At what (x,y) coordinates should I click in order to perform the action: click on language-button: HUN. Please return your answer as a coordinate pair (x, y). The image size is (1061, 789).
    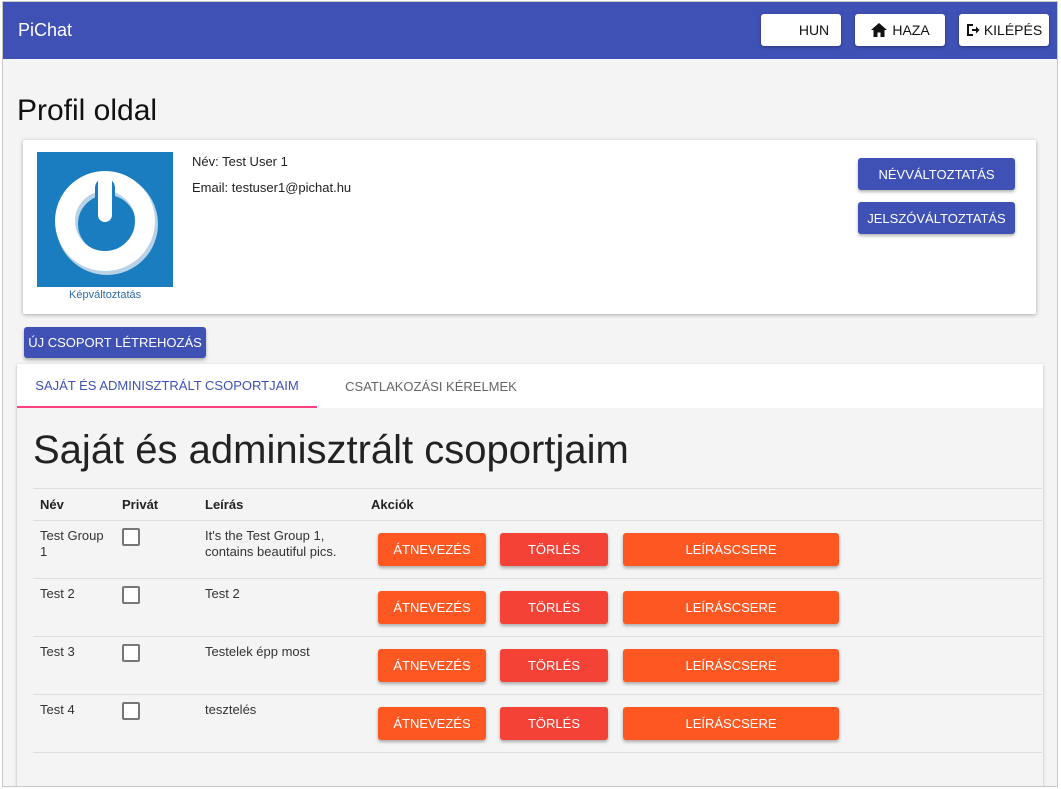
    Looking at the image, I should click on (801, 30).